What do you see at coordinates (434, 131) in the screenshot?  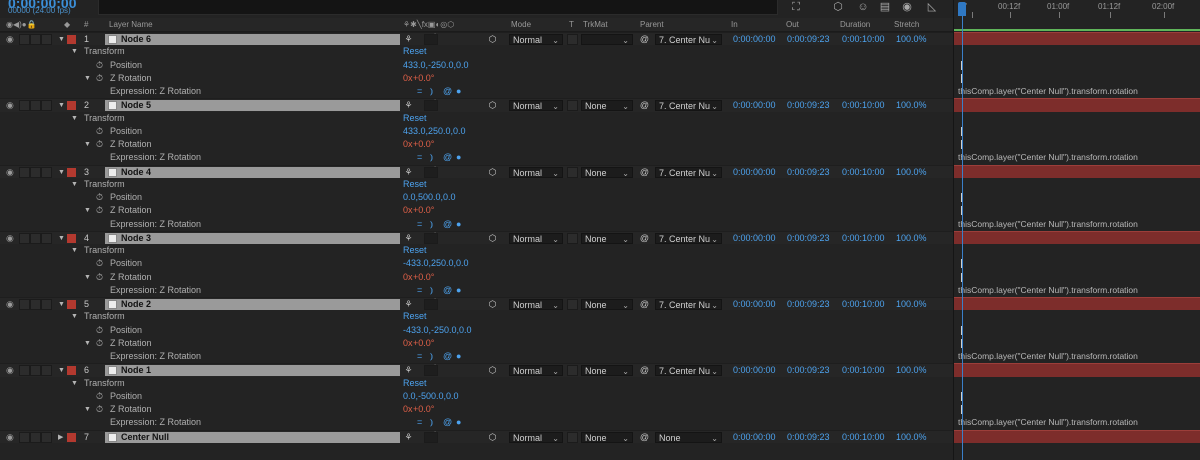 I see `position-value: 433.0,250.0,0.0` at bounding box center [434, 131].